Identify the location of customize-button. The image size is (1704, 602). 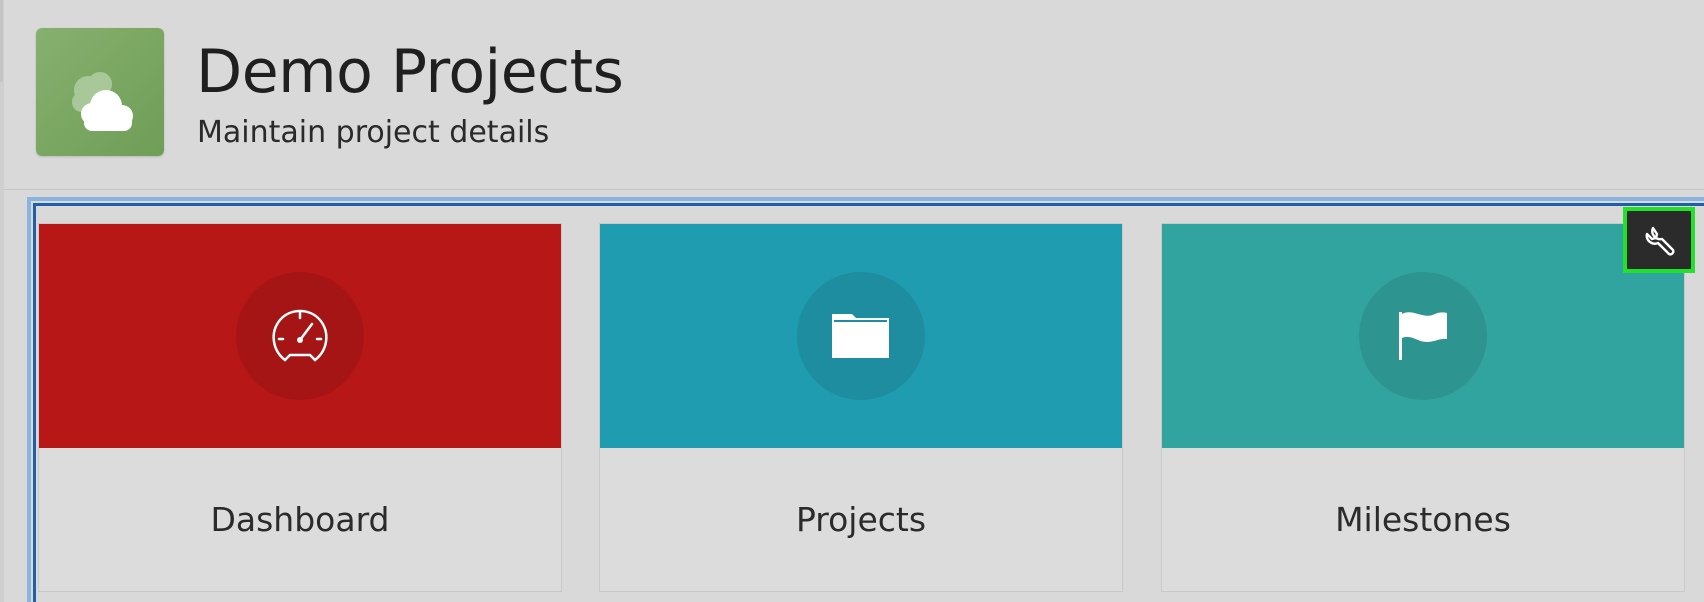
(1659, 240).